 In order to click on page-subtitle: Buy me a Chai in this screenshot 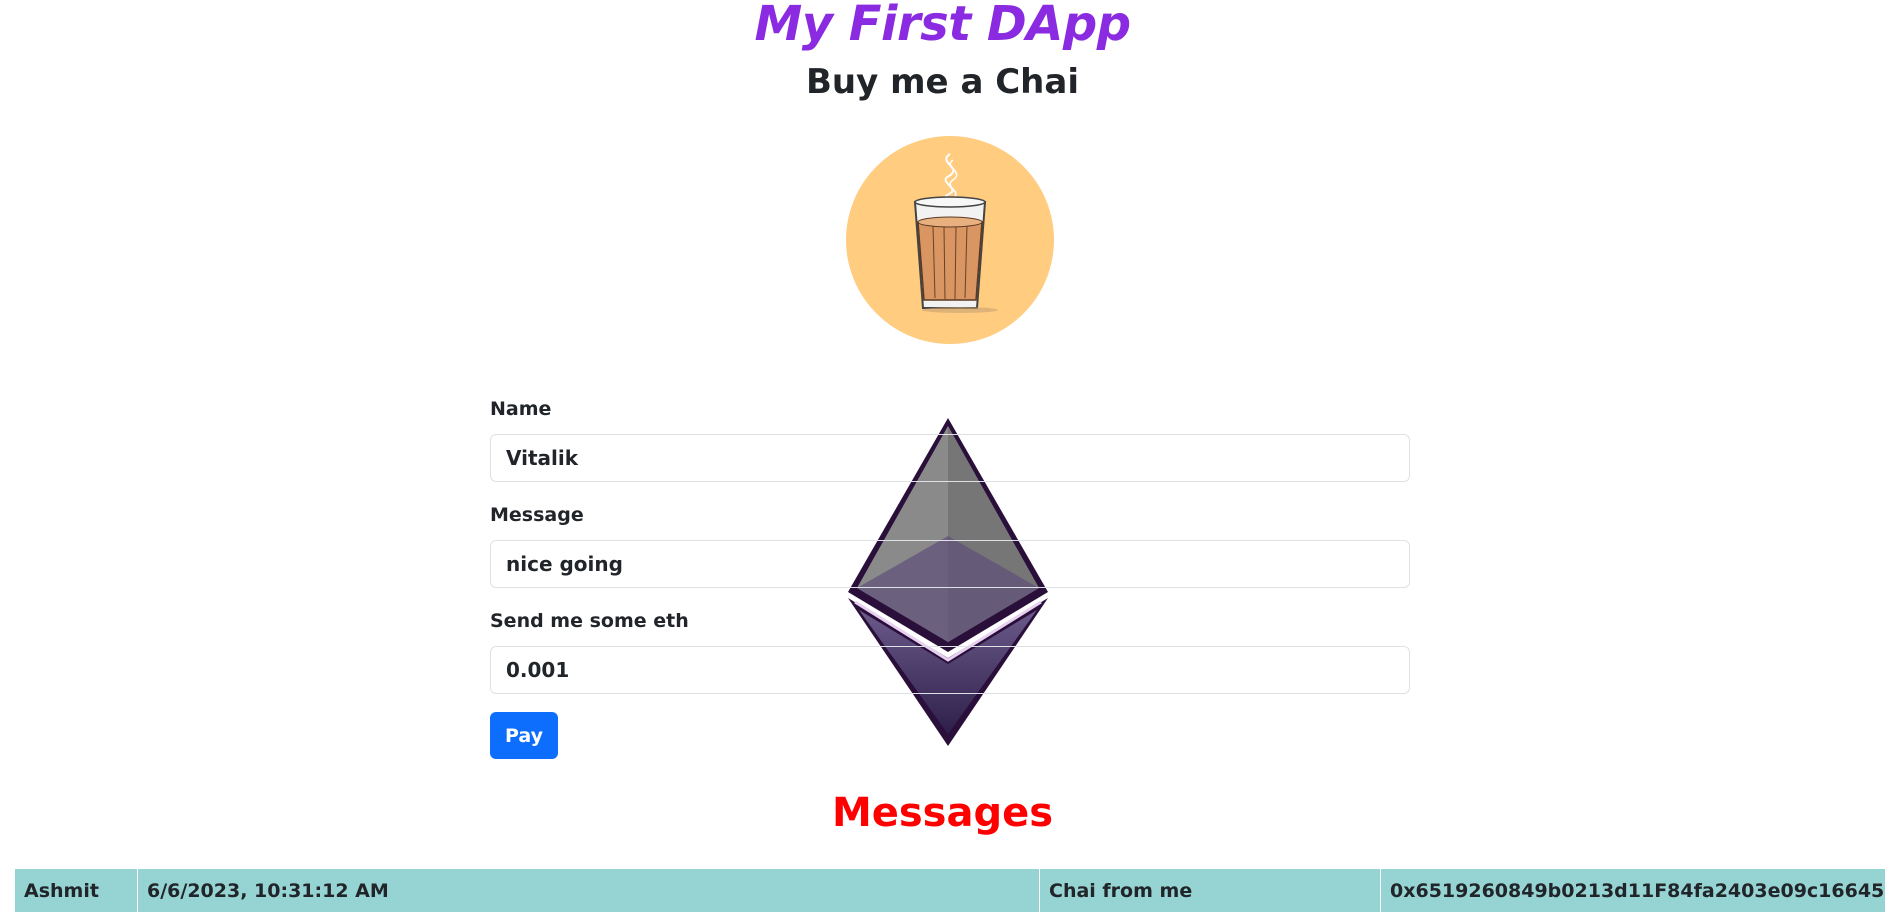, I will do `click(942, 82)`.